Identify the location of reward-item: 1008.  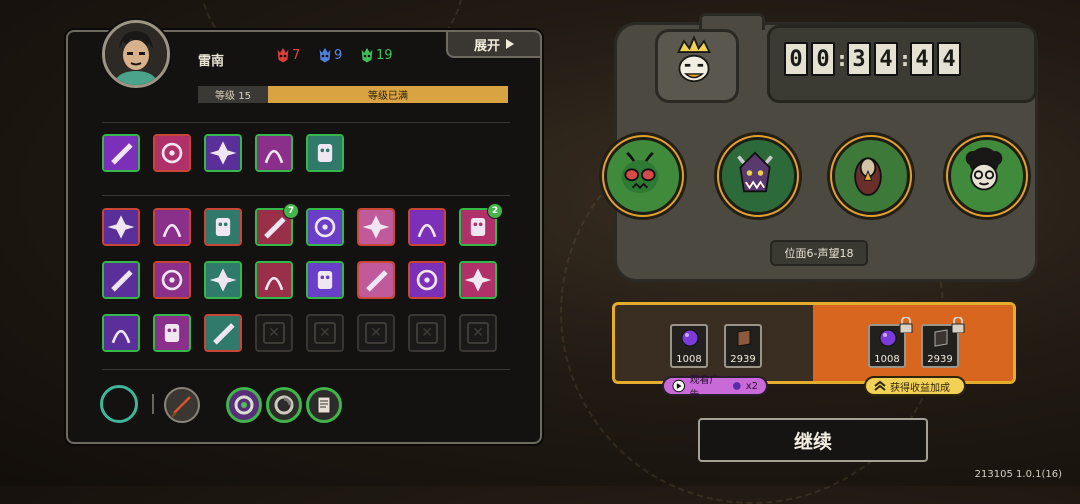
(689, 346).